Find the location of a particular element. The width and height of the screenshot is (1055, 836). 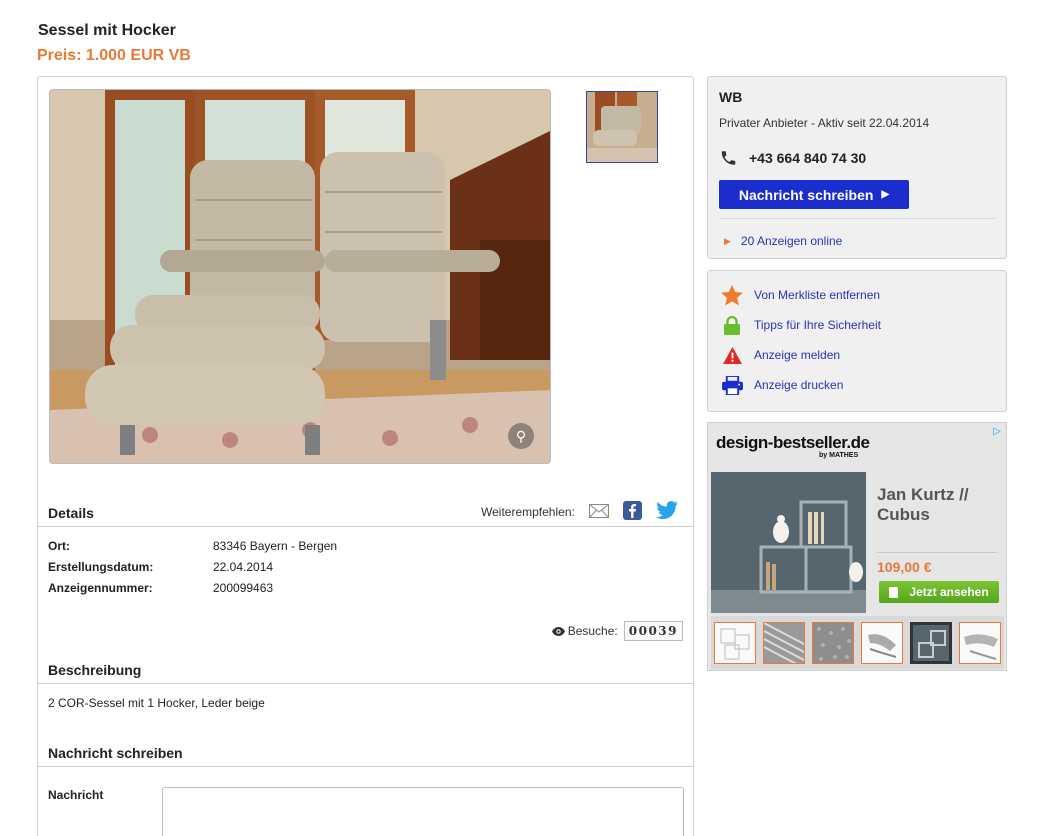

action-label: Tipps für Ihre Sicherheit is located at coordinates (817, 325).